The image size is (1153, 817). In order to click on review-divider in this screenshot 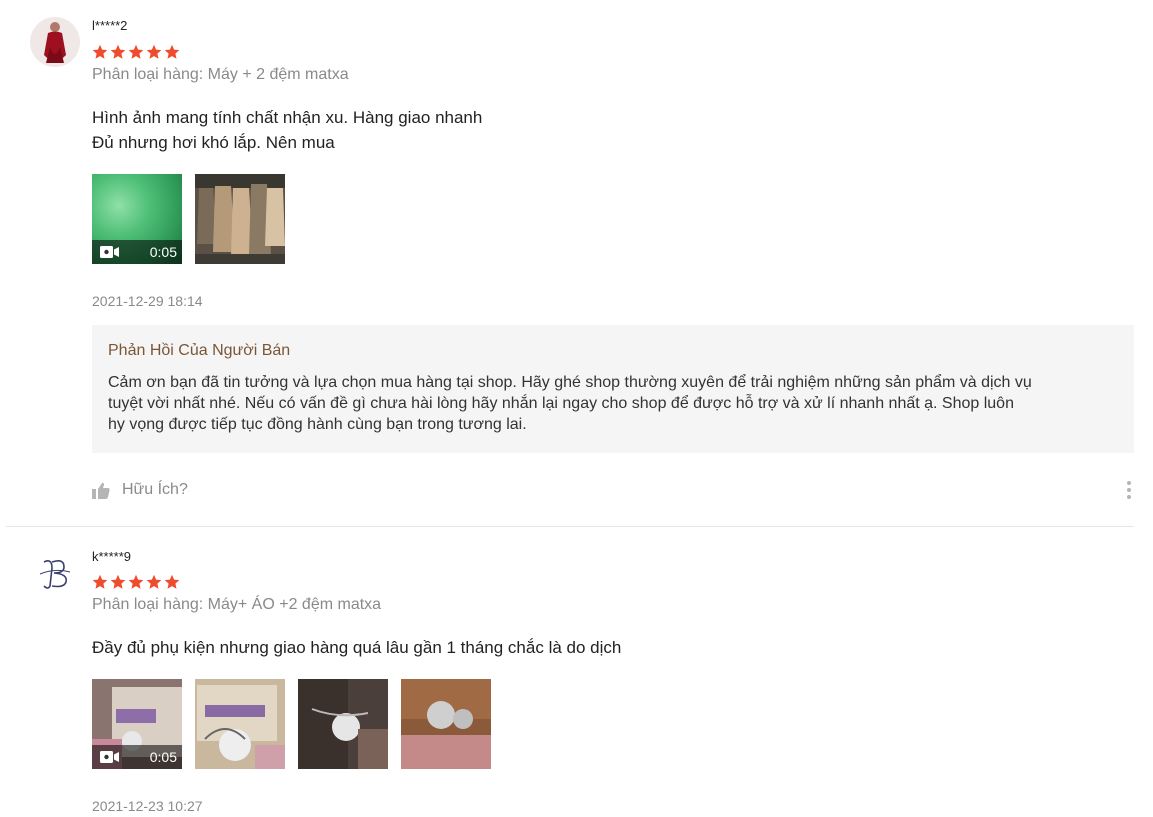, I will do `click(570, 526)`.